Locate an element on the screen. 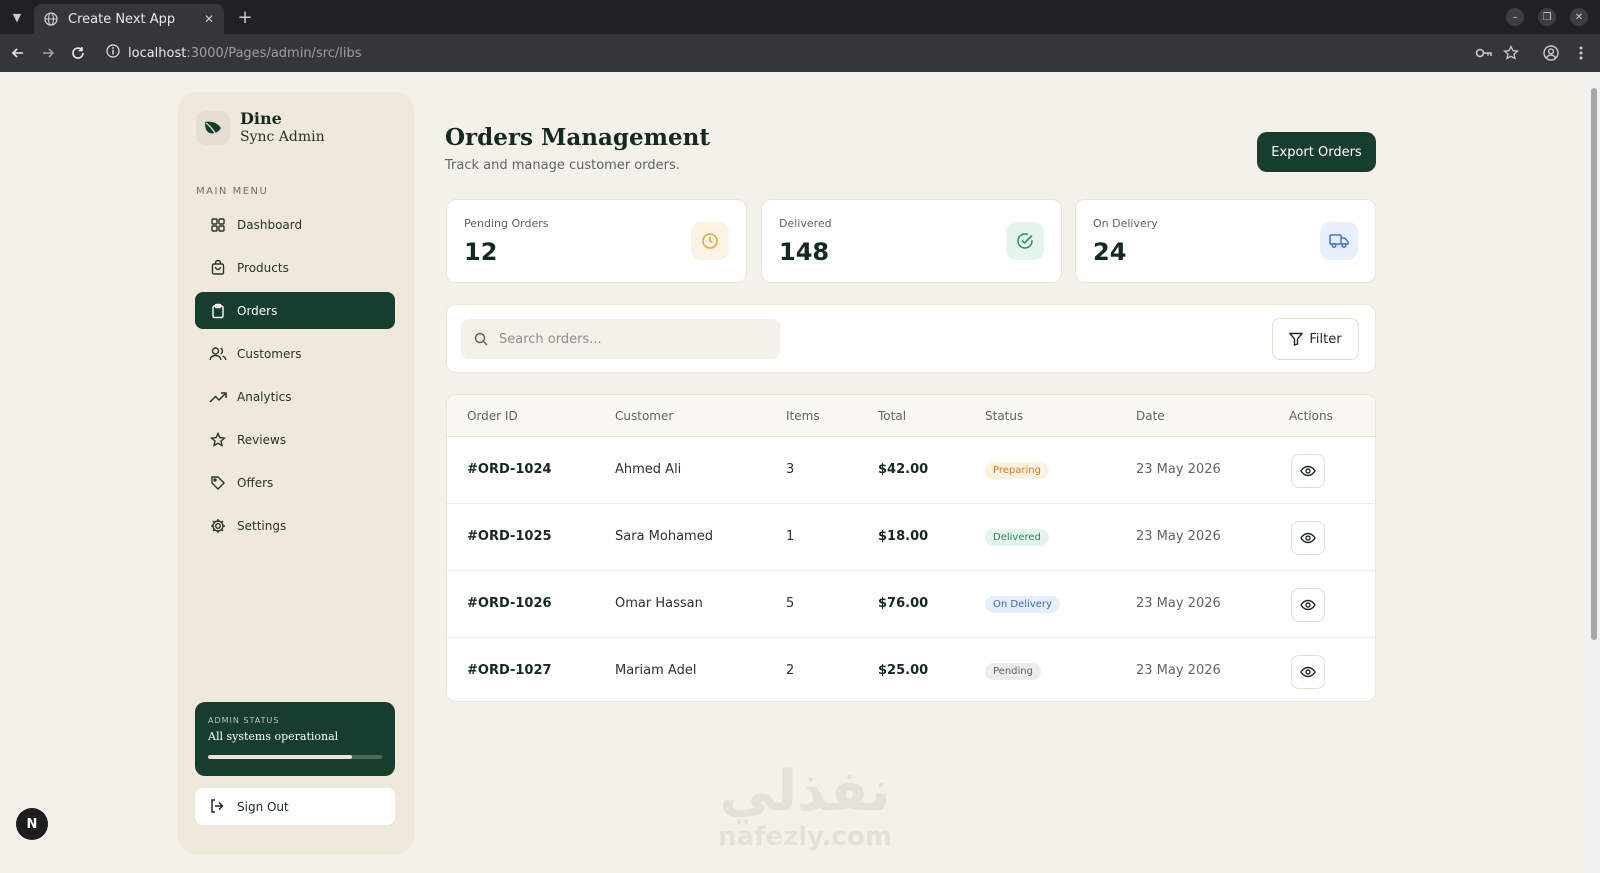 The height and width of the screenshot is (873, 1600). admin-status-progress-fill is located at coordinates (280, 757).